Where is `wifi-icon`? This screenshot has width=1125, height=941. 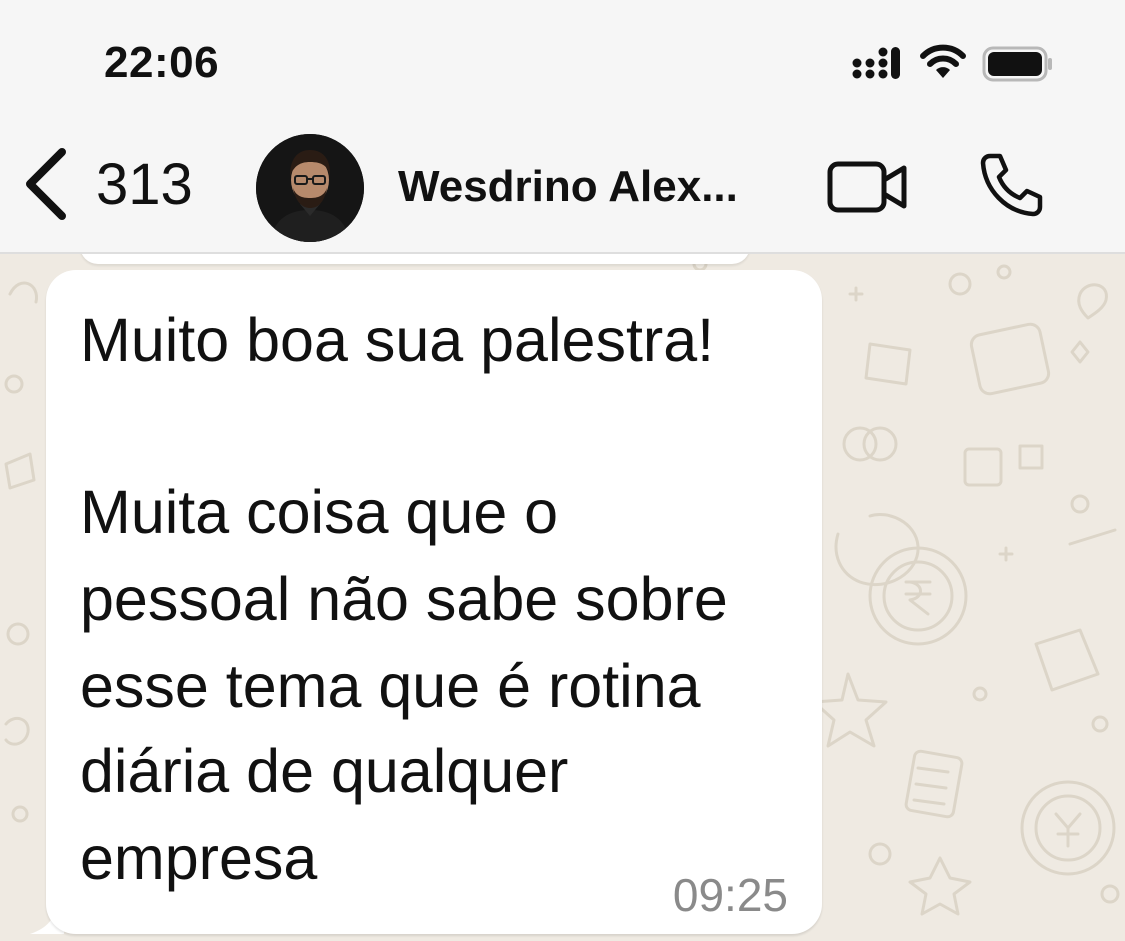 wifi-icon is located at coordinates (943, 61).